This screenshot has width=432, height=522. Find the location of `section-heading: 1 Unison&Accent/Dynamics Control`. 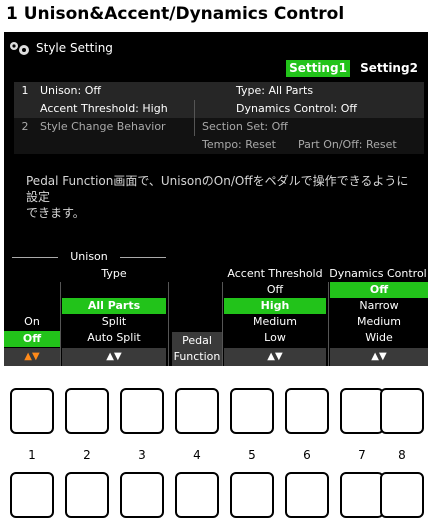

section-heading: 1 Unison&Accent/Dynamics Control is located at coordinates (175, 14).